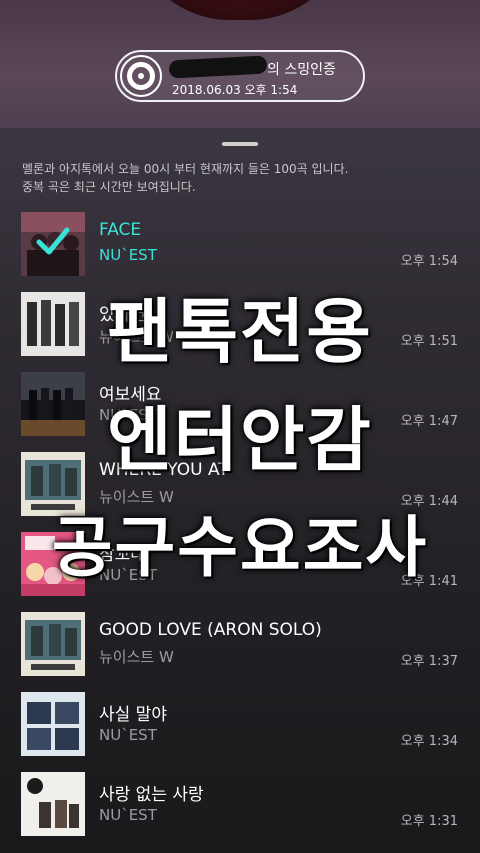  I want to click on song-row: 사랑 없는 사랑 NU`EST 오후 1:31, so click(240, 808).